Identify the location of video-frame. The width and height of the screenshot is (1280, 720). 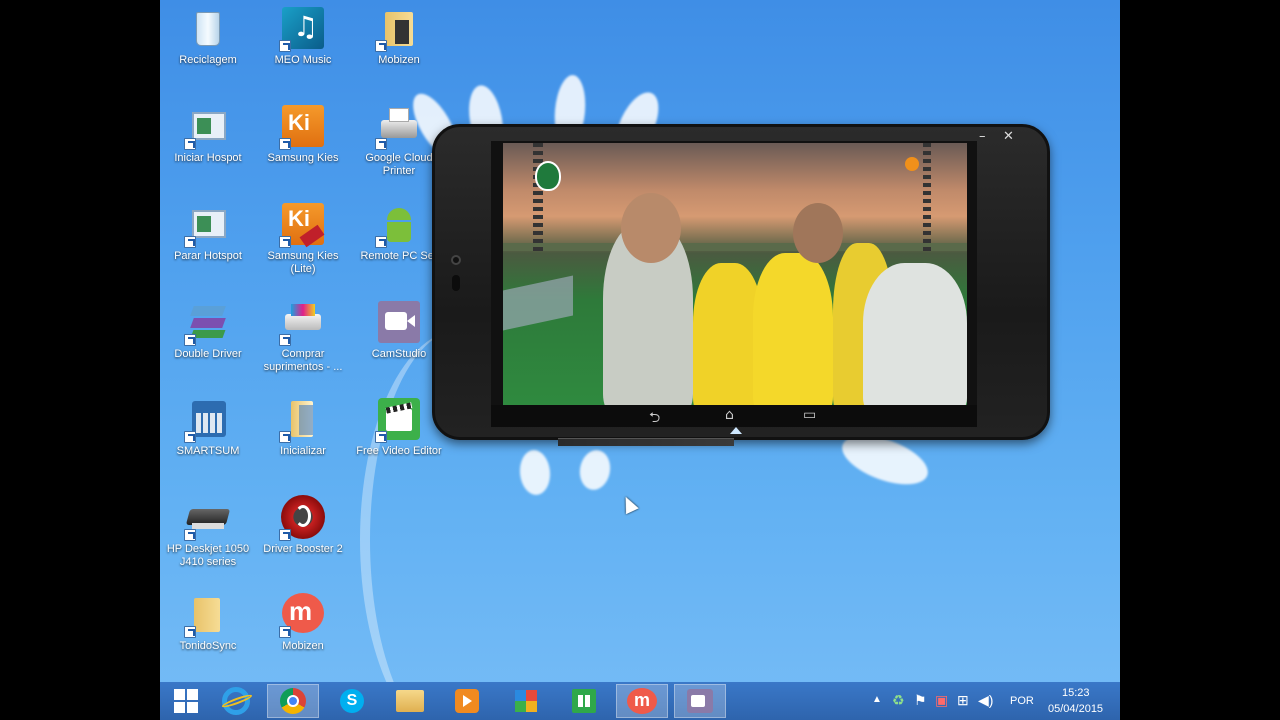
(735, 274).